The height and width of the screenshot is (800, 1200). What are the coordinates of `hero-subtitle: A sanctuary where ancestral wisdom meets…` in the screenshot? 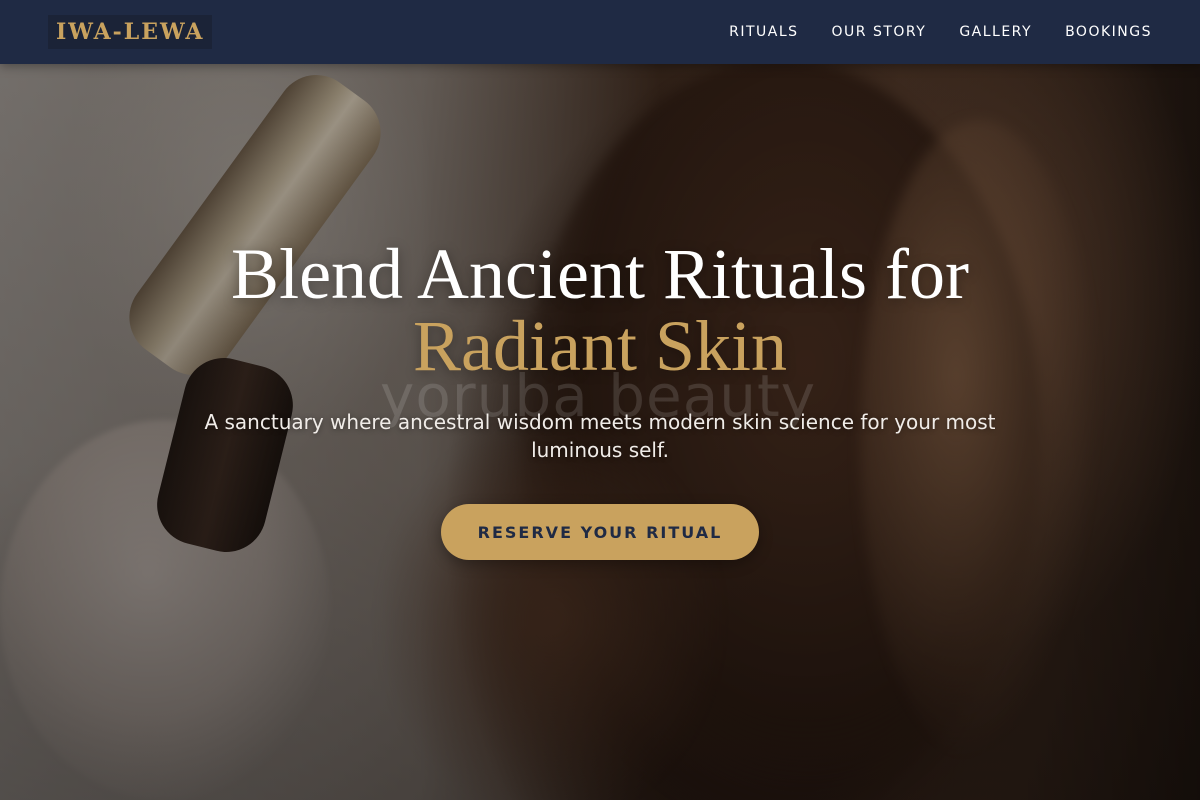 It's located at (600, 436).